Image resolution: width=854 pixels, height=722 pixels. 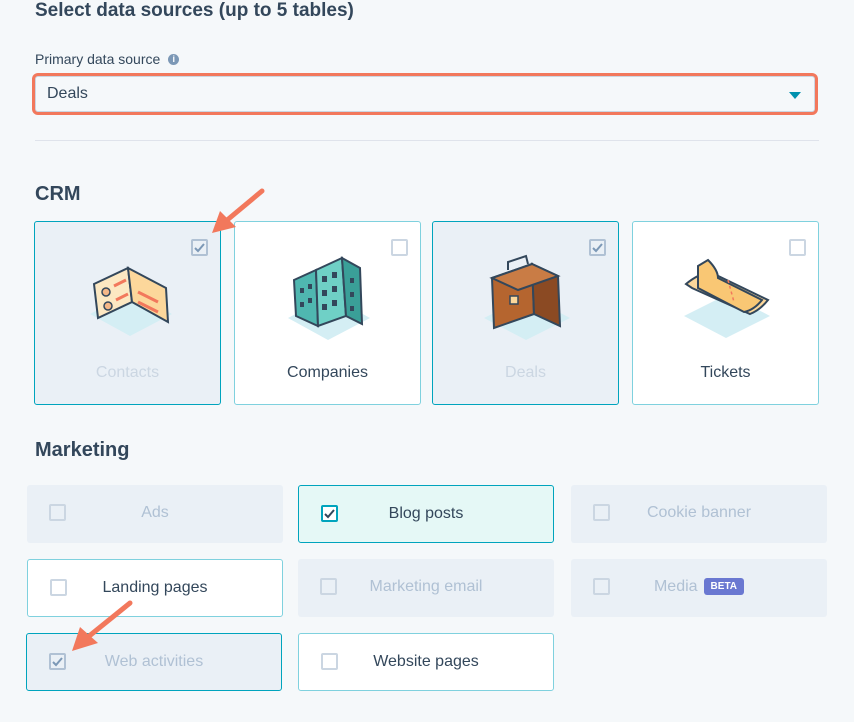 I want to click on tile-label: Website pages, so click(x=426, y=661).